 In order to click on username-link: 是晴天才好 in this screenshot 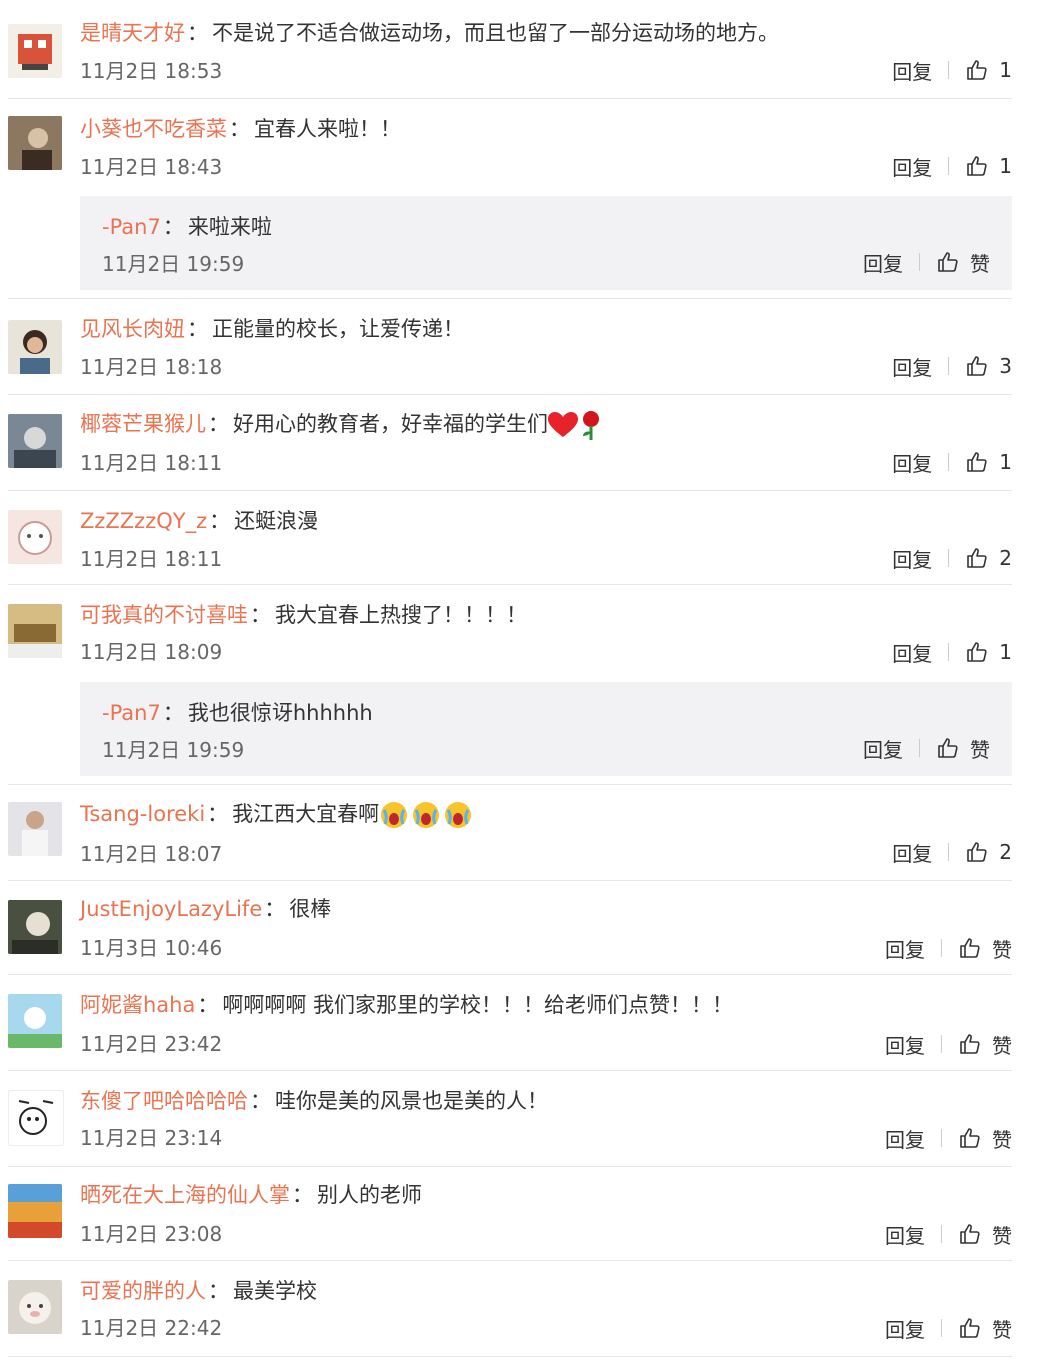, I will do `click(132, 33)`.